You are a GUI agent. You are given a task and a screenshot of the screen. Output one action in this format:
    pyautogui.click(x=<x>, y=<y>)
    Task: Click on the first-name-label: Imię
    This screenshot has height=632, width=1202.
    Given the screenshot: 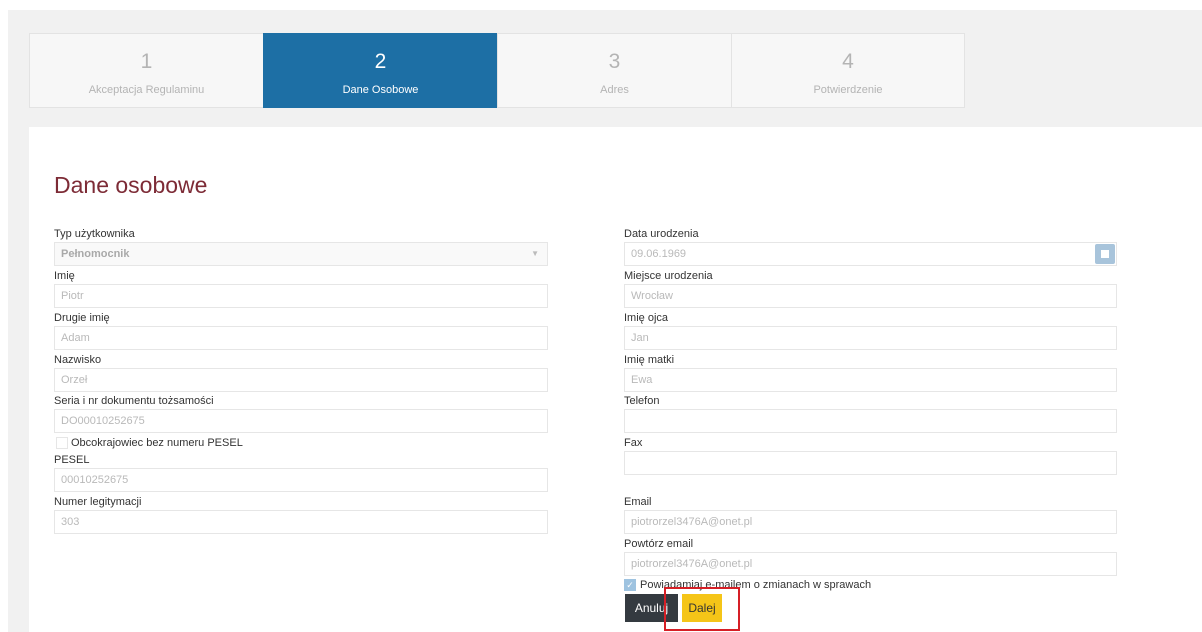 What is the action you would take?
    pyautogui.click(x=64, y=276)
    